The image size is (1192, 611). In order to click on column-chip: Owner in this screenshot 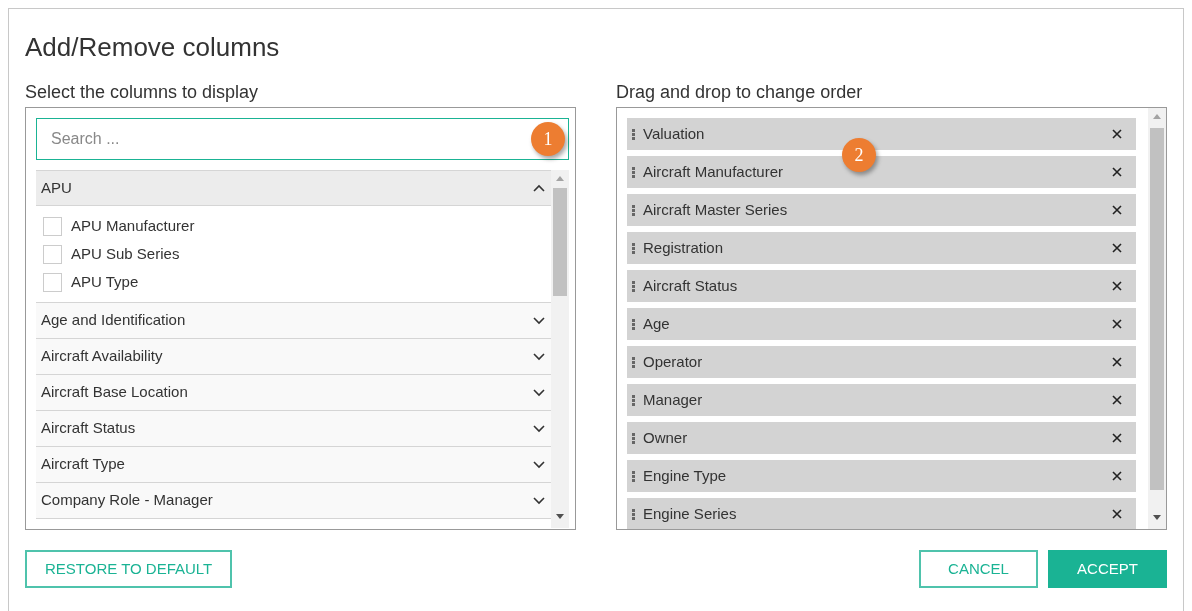, I will do `click(881, 438)`.